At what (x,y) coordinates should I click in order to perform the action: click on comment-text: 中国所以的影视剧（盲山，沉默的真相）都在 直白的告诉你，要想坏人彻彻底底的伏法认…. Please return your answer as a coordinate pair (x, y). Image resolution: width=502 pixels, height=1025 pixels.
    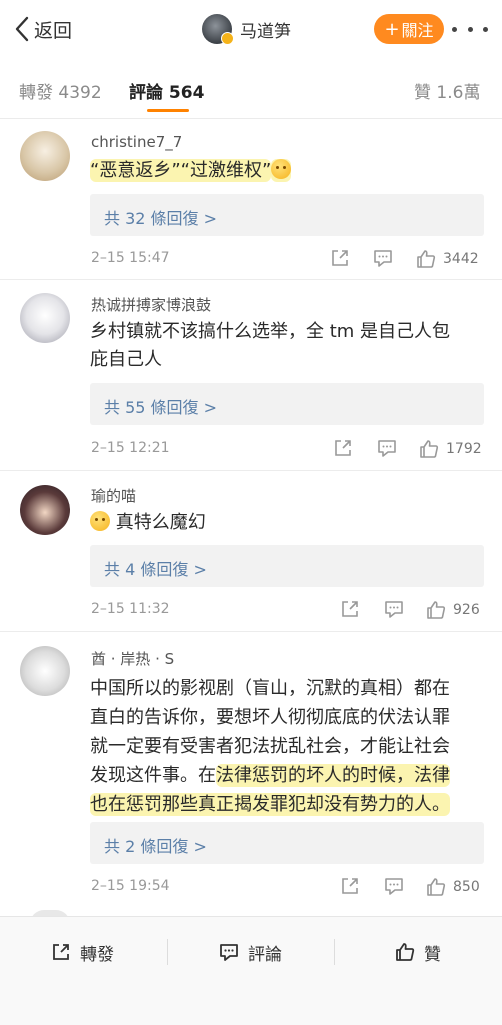
    Looking at the image, I should click on (288, 746).